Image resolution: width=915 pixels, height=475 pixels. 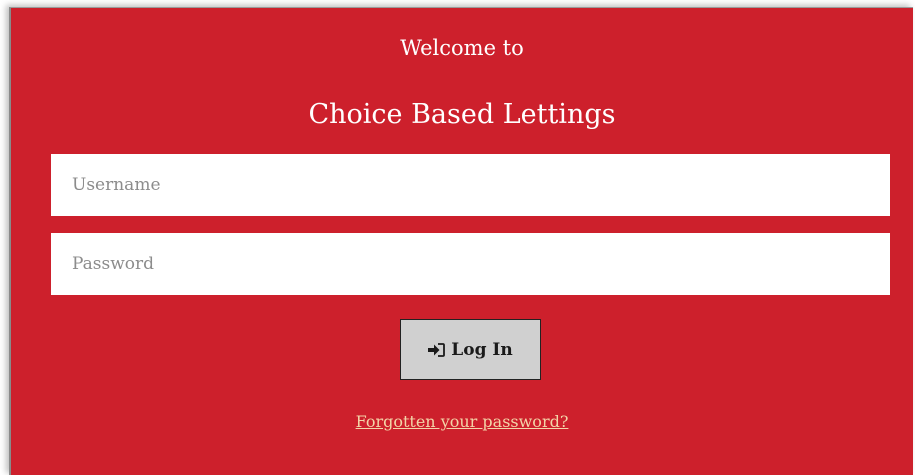 I want to click on welcome-text: Welcome to, so click(x=462, y=48).